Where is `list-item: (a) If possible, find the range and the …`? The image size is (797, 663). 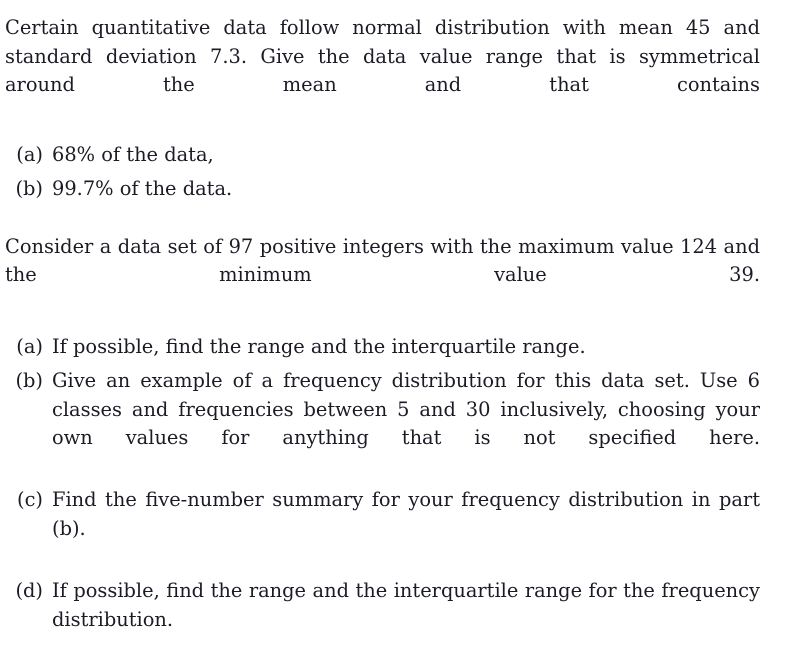 list-item: (a) If possible, find the range and the … is located at coordinates (382, 347).